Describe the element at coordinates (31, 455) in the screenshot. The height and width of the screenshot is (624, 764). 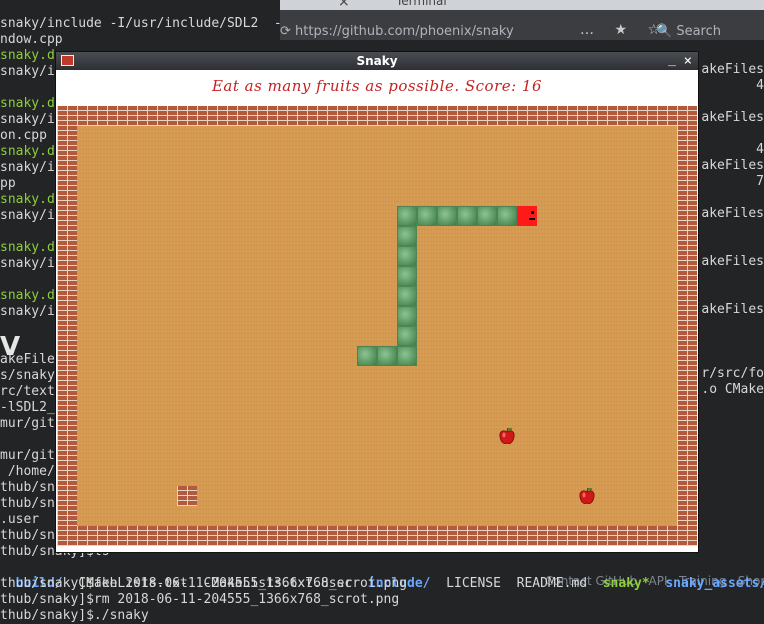
I see `terminal-line: mur/gith` at that location.